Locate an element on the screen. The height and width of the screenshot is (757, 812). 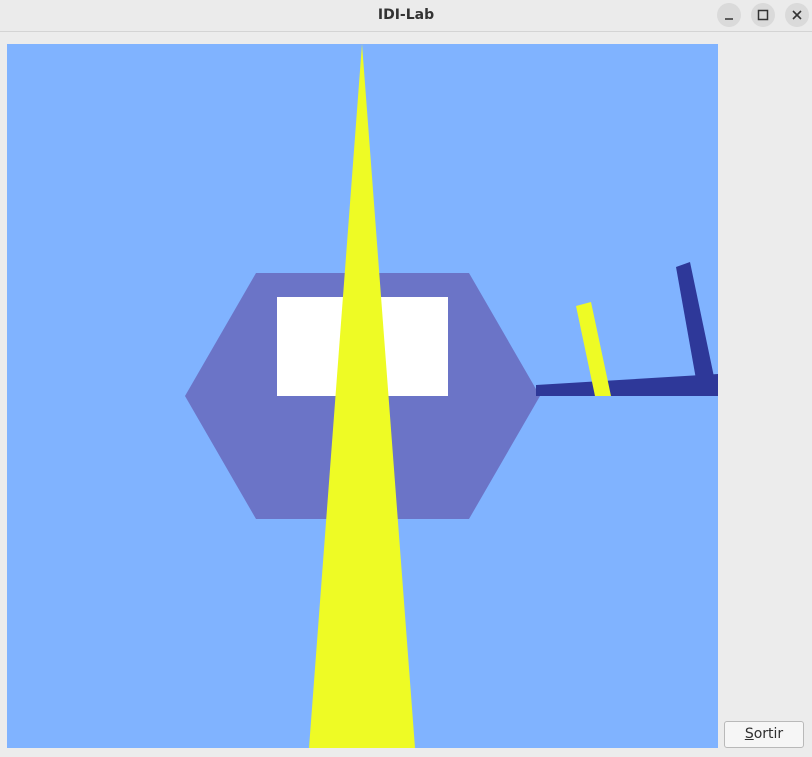
window-title: IDI-Lab is located at coordinates (406, 15).